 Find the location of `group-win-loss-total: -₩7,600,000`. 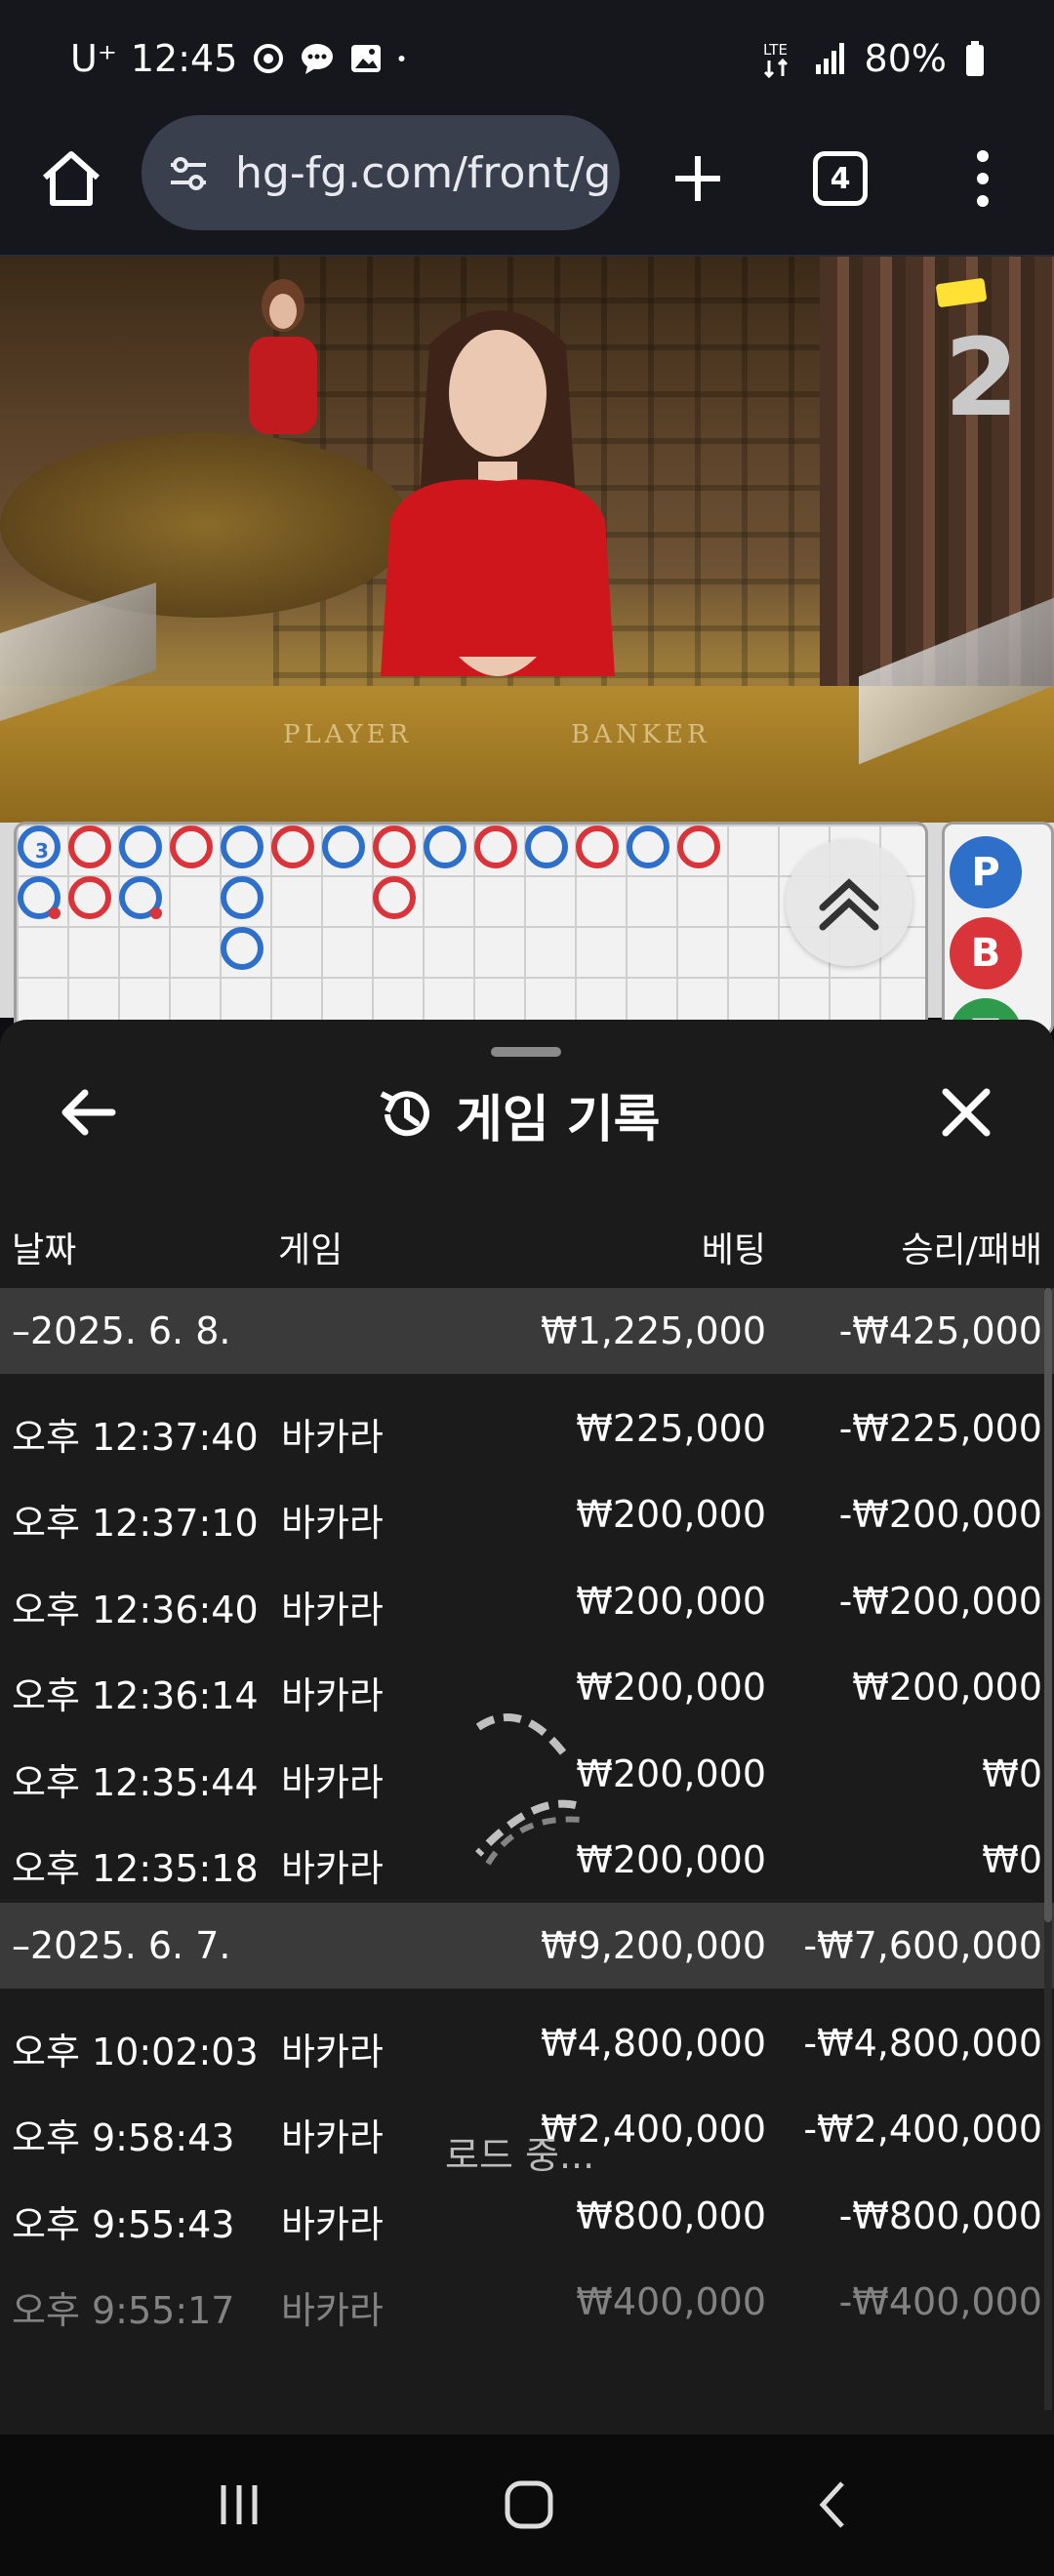

group-win-loss-total: -₩7,600,000 is located at coordinates (922, 1945).